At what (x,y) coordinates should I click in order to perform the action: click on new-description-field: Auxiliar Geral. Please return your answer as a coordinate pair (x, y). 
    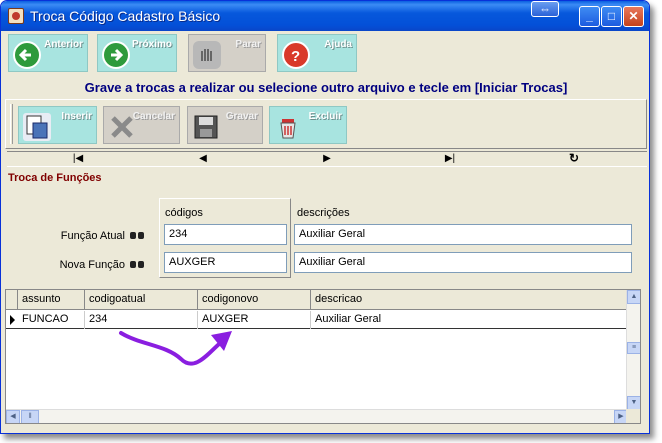
    Looking at the image, I should click on (463, 262).